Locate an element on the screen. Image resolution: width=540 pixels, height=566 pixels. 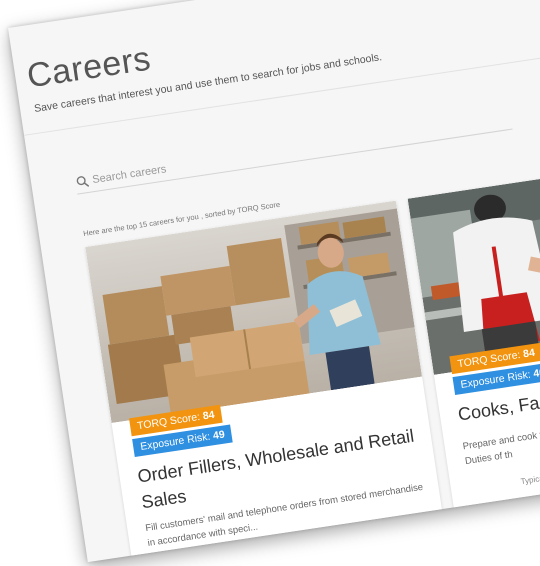
typical-salary-label: Typical Salary is located at coordinates (530, 478).